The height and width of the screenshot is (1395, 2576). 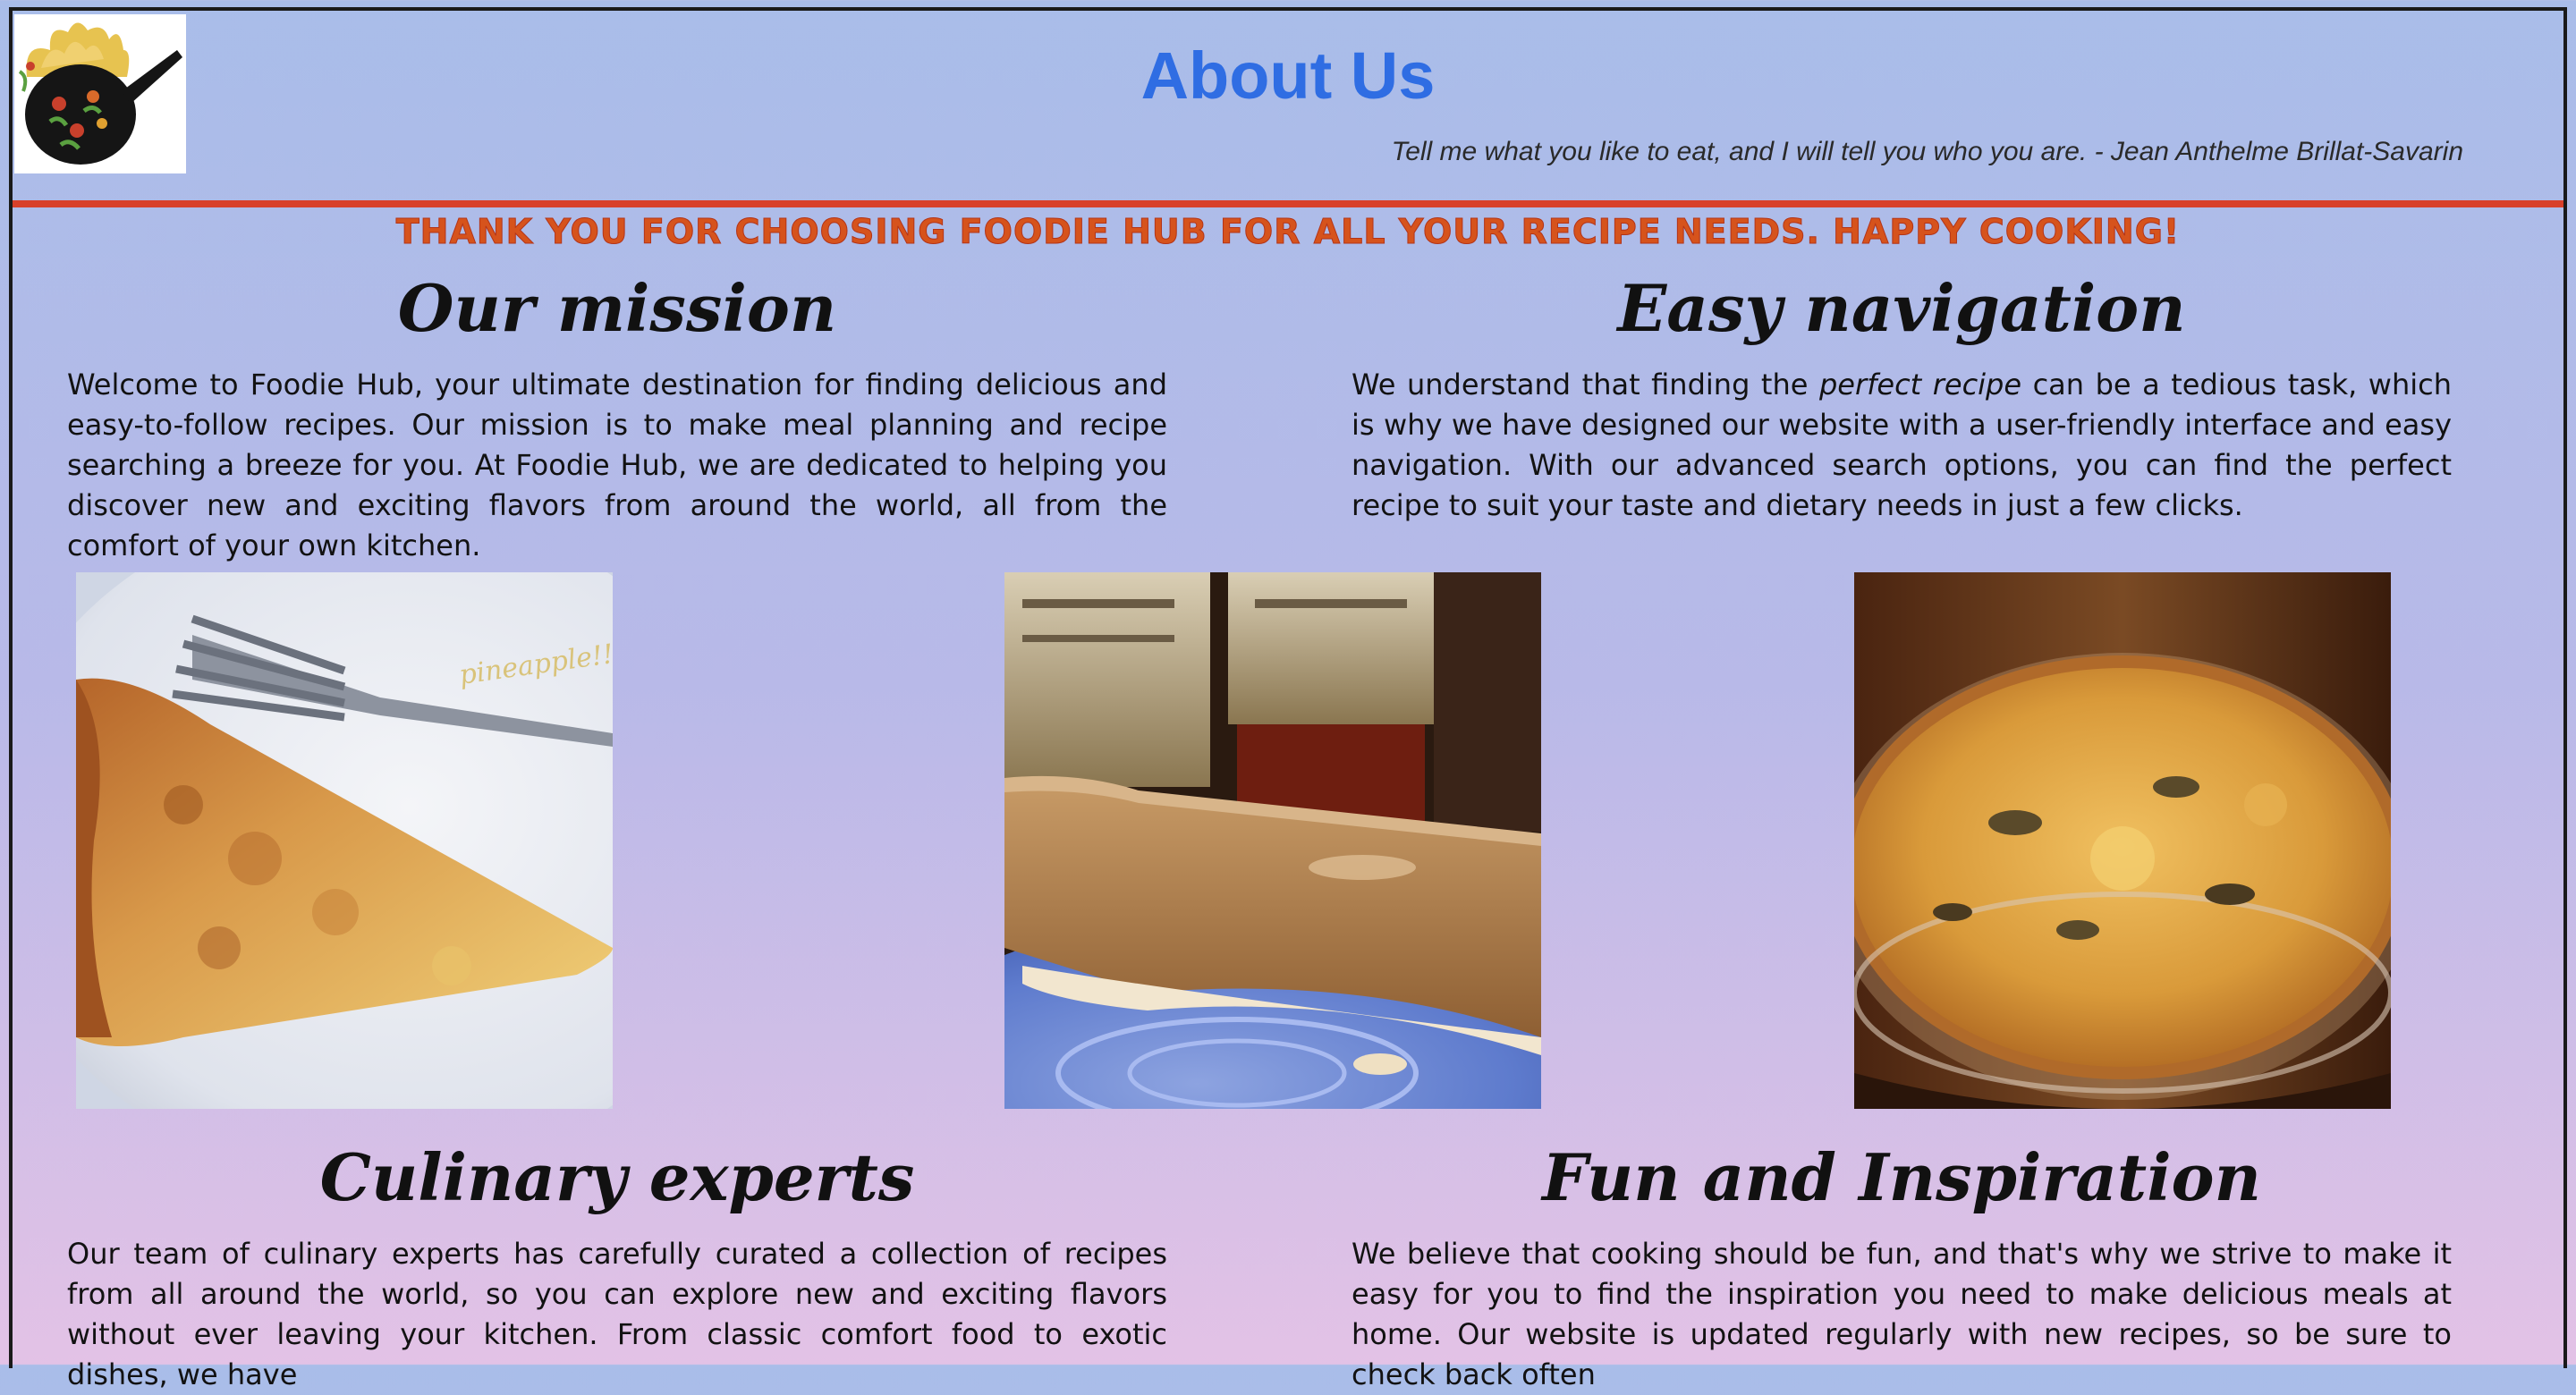 What do you see at coordinates (1272, 840) in the screenshot?
I see `photo-butterscotch-pie` at bounding box center [1272, 840].